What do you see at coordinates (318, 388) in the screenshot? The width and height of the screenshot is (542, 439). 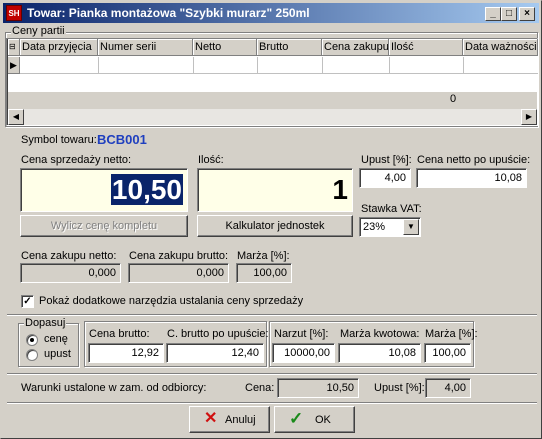 I see `terms-price-input: 10,50` at bounding box center [318, 388].